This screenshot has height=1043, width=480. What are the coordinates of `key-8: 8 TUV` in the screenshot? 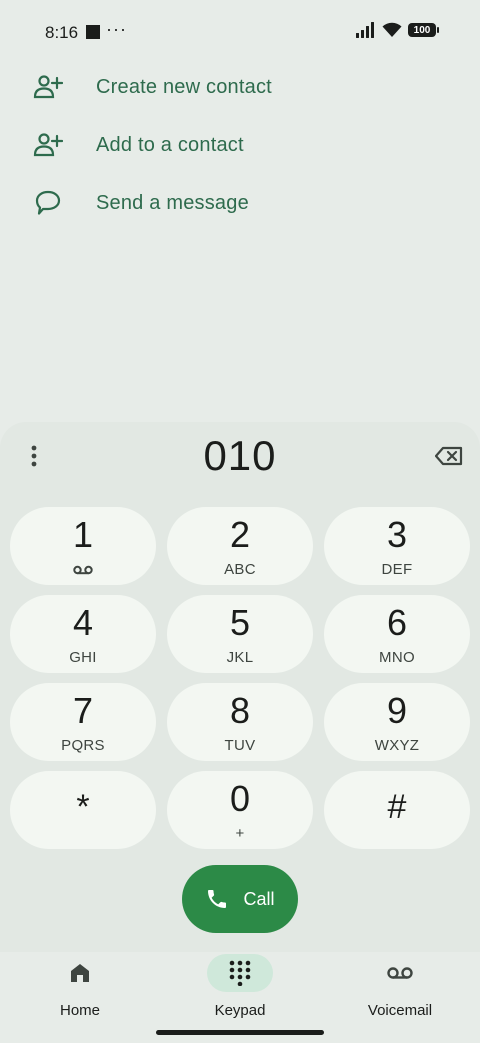 It's located at (240, 722).